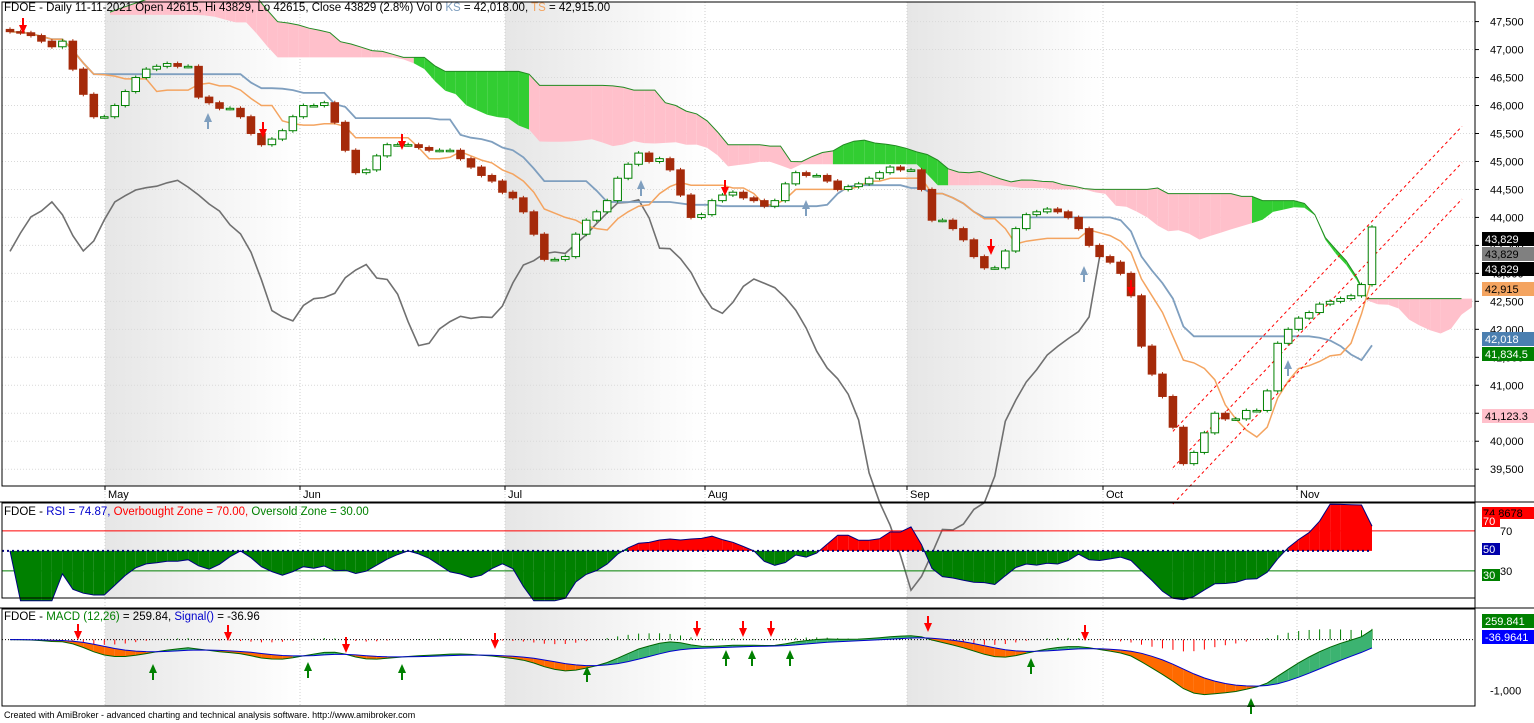 This screenshot has height=723, width=1534. What do you see at coordinates (1502, 240) in the screenshot?
I see `price-value-badge-text: 43,829` at bounding box center [1502, 240].